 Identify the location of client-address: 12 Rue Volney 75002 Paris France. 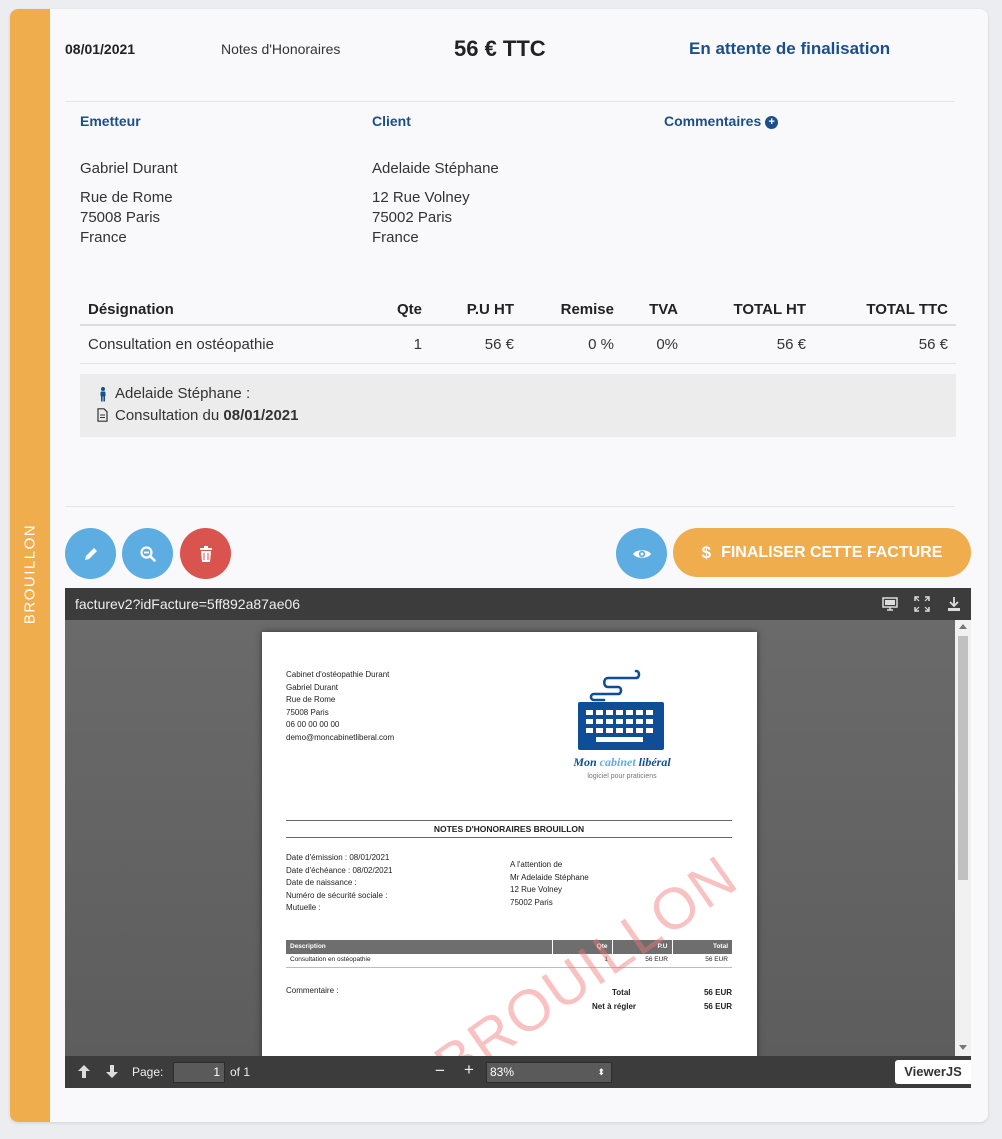
(435, 218).